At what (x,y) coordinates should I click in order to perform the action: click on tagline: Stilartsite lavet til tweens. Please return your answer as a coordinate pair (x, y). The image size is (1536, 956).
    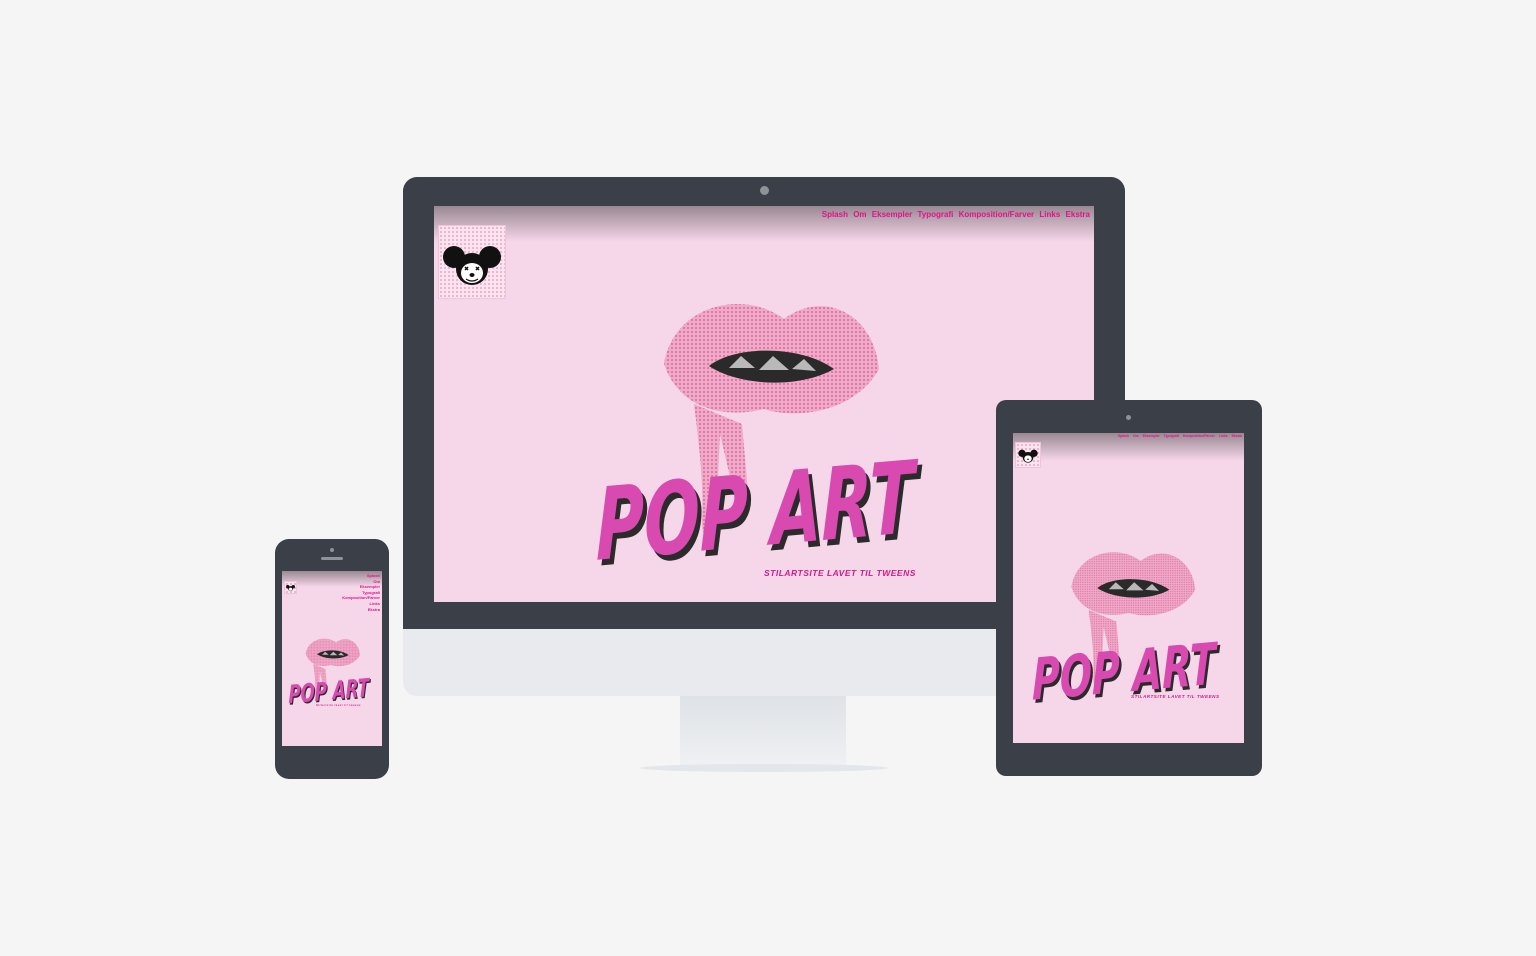
    Looking at the image, I should click on (338, 705).